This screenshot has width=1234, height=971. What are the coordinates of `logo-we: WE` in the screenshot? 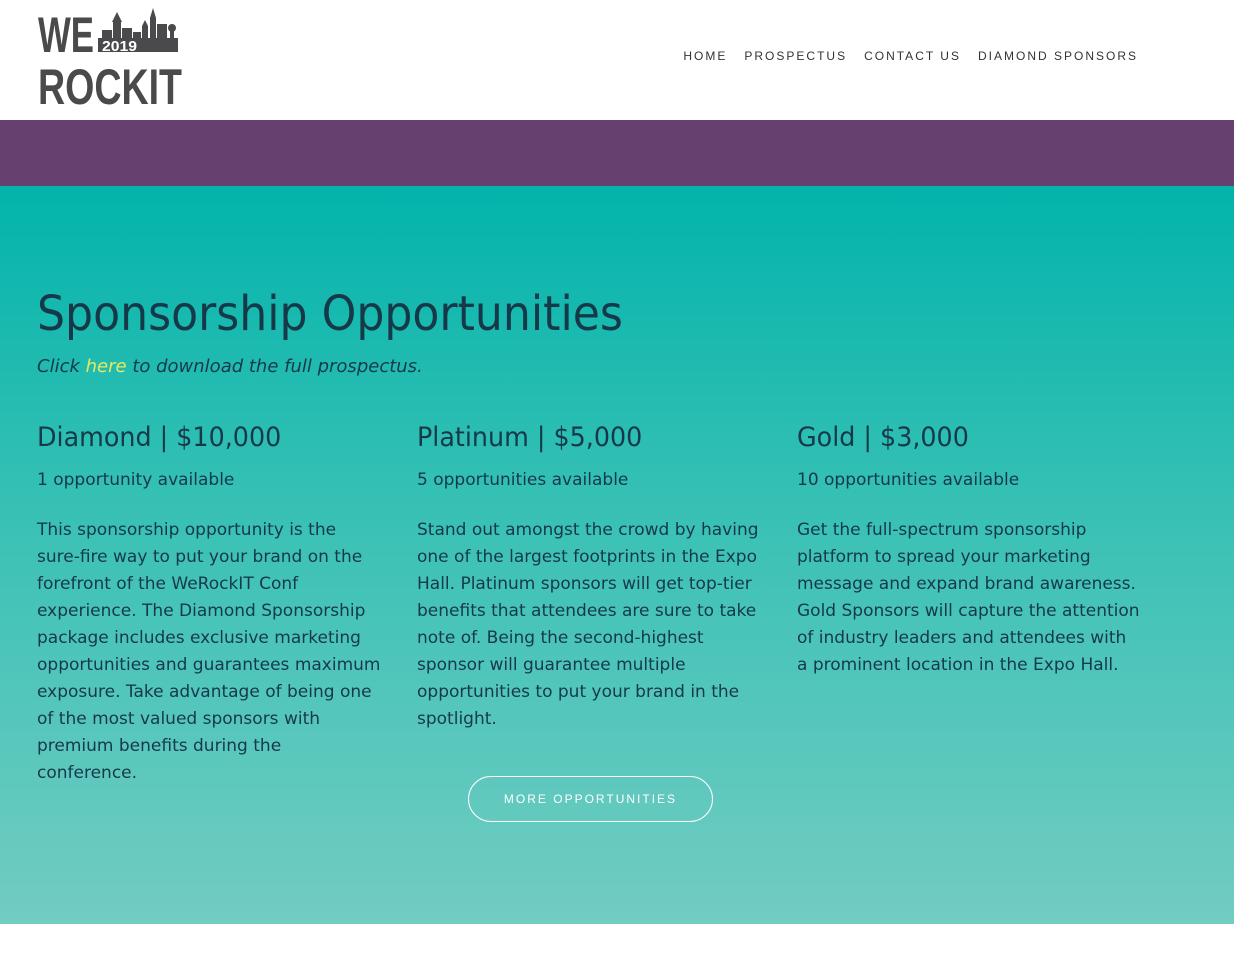 It's located at (66, 35).